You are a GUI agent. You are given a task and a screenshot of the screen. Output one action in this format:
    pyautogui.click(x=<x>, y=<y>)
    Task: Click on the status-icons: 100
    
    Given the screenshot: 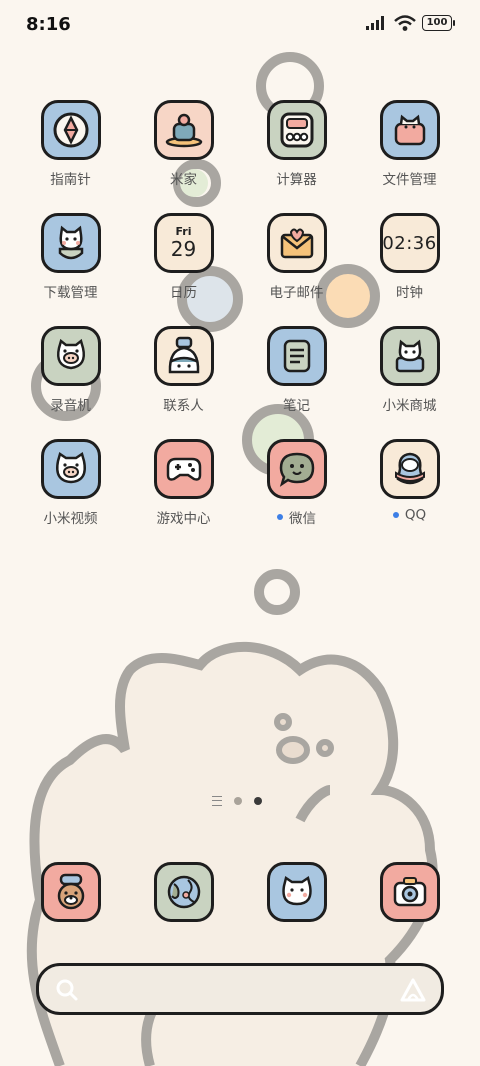 What is the action you would take?
    pyautogui.click(x=410, y=23)
    